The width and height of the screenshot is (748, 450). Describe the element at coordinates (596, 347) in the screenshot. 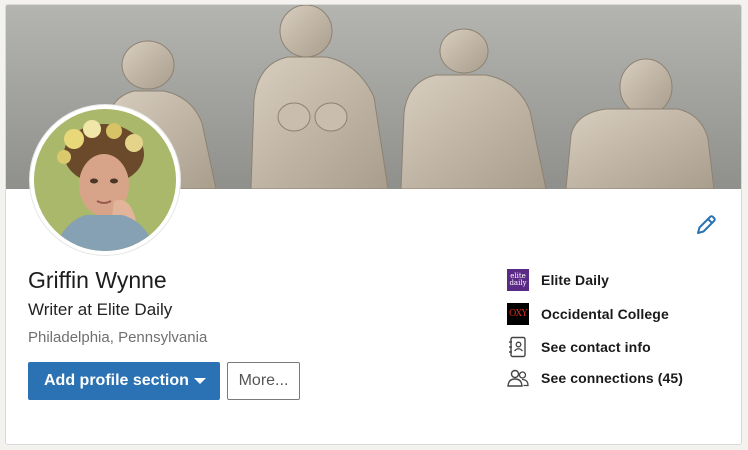

I see `sidebar-item-label: See contact info` at that location.